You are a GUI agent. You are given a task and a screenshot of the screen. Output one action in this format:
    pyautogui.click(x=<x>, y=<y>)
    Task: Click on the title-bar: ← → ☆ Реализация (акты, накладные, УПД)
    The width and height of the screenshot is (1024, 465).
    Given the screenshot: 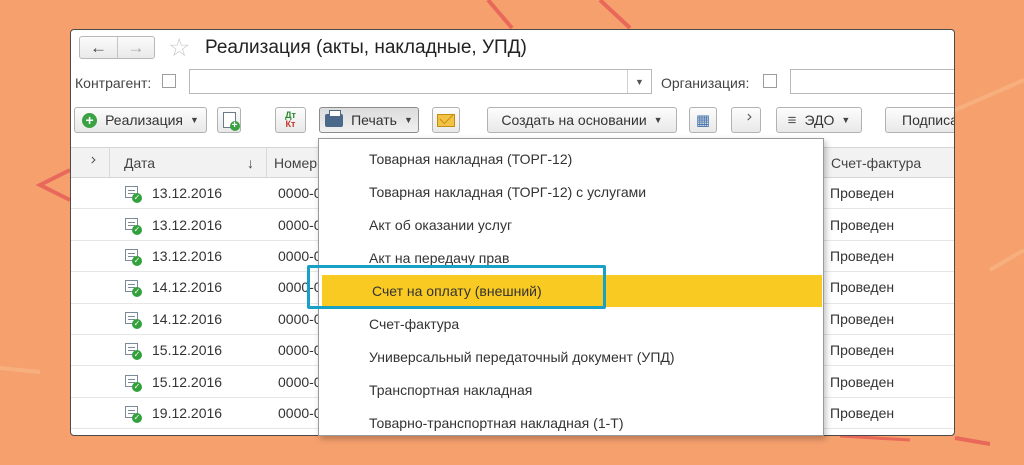 What is the action you would take?
    pyautogui.click(x=512, y=48)
    